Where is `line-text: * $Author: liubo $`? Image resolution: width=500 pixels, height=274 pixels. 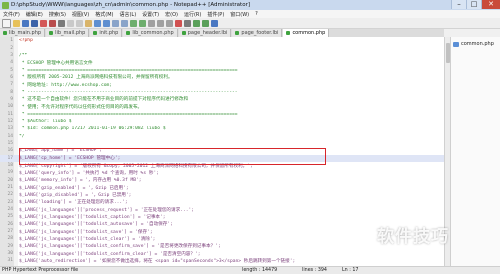 line-text: * $Author: liubo $ is located at coordinates (45, 121).